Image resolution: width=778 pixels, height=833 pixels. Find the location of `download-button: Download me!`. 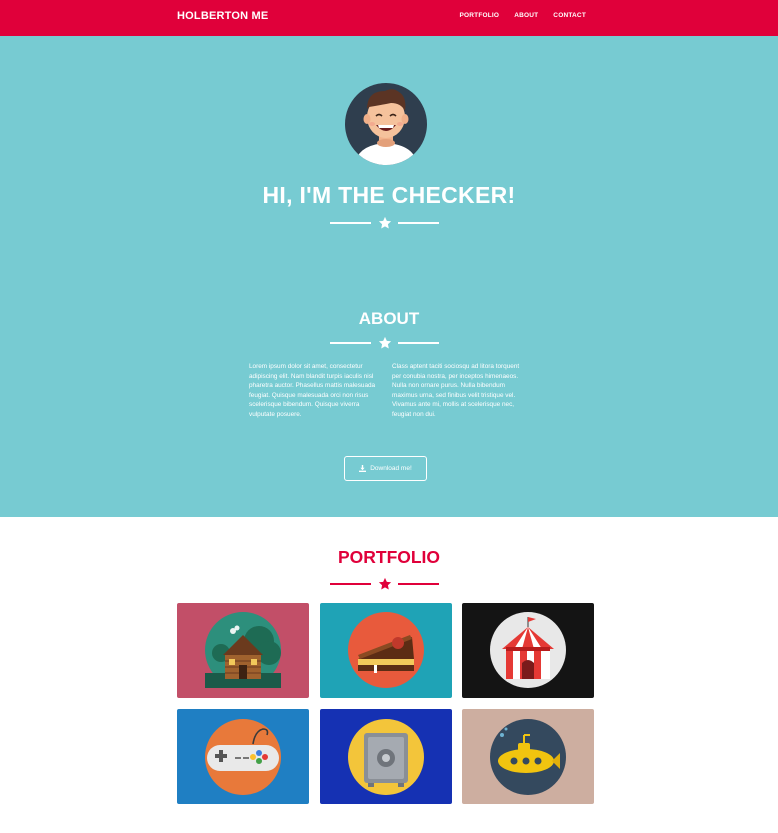

download-button: Download me! is located at coordinates (385, 468).